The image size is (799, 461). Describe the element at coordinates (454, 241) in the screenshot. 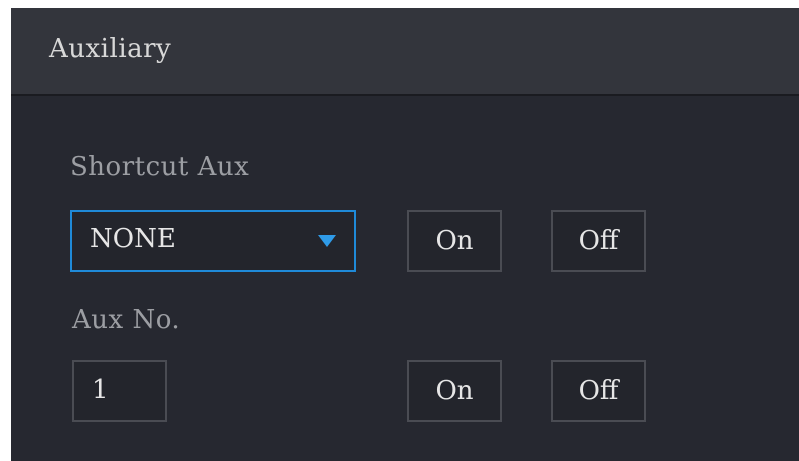

I see `shortcut-aux-on-button: On` at that location.